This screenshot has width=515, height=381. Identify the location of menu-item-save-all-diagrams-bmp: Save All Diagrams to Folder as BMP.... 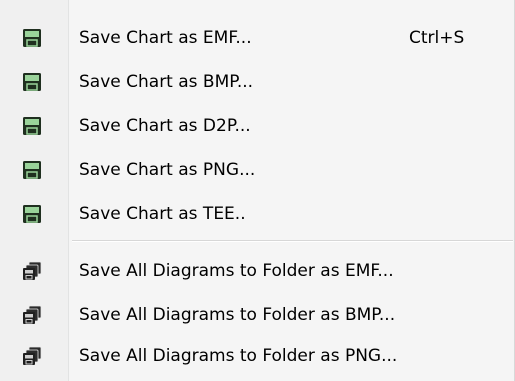
(257, 315).